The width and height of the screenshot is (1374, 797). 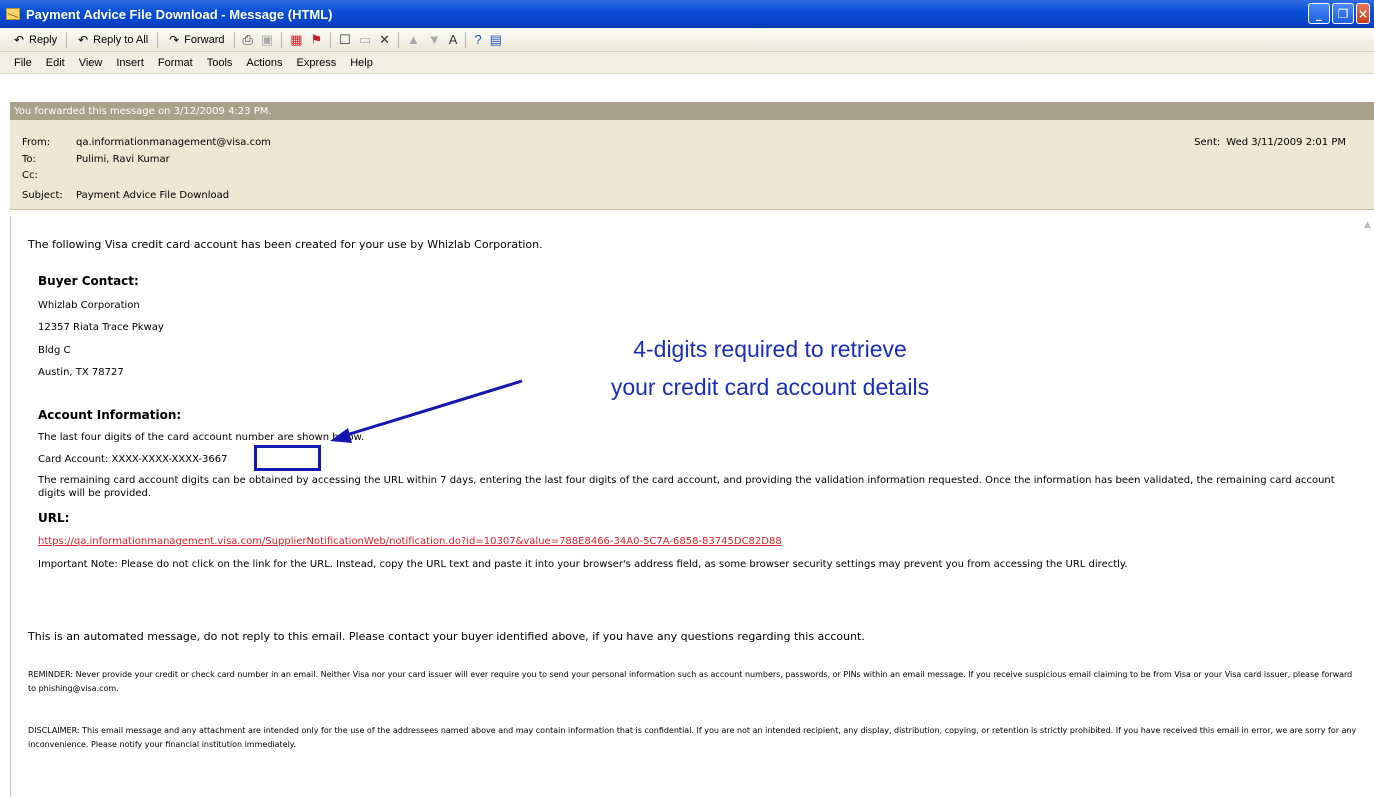 What do you see at coordinates (365, 40) in the screenshot?
I see `move-to-folder-icon: ▭` at bounding box center [365, 40].